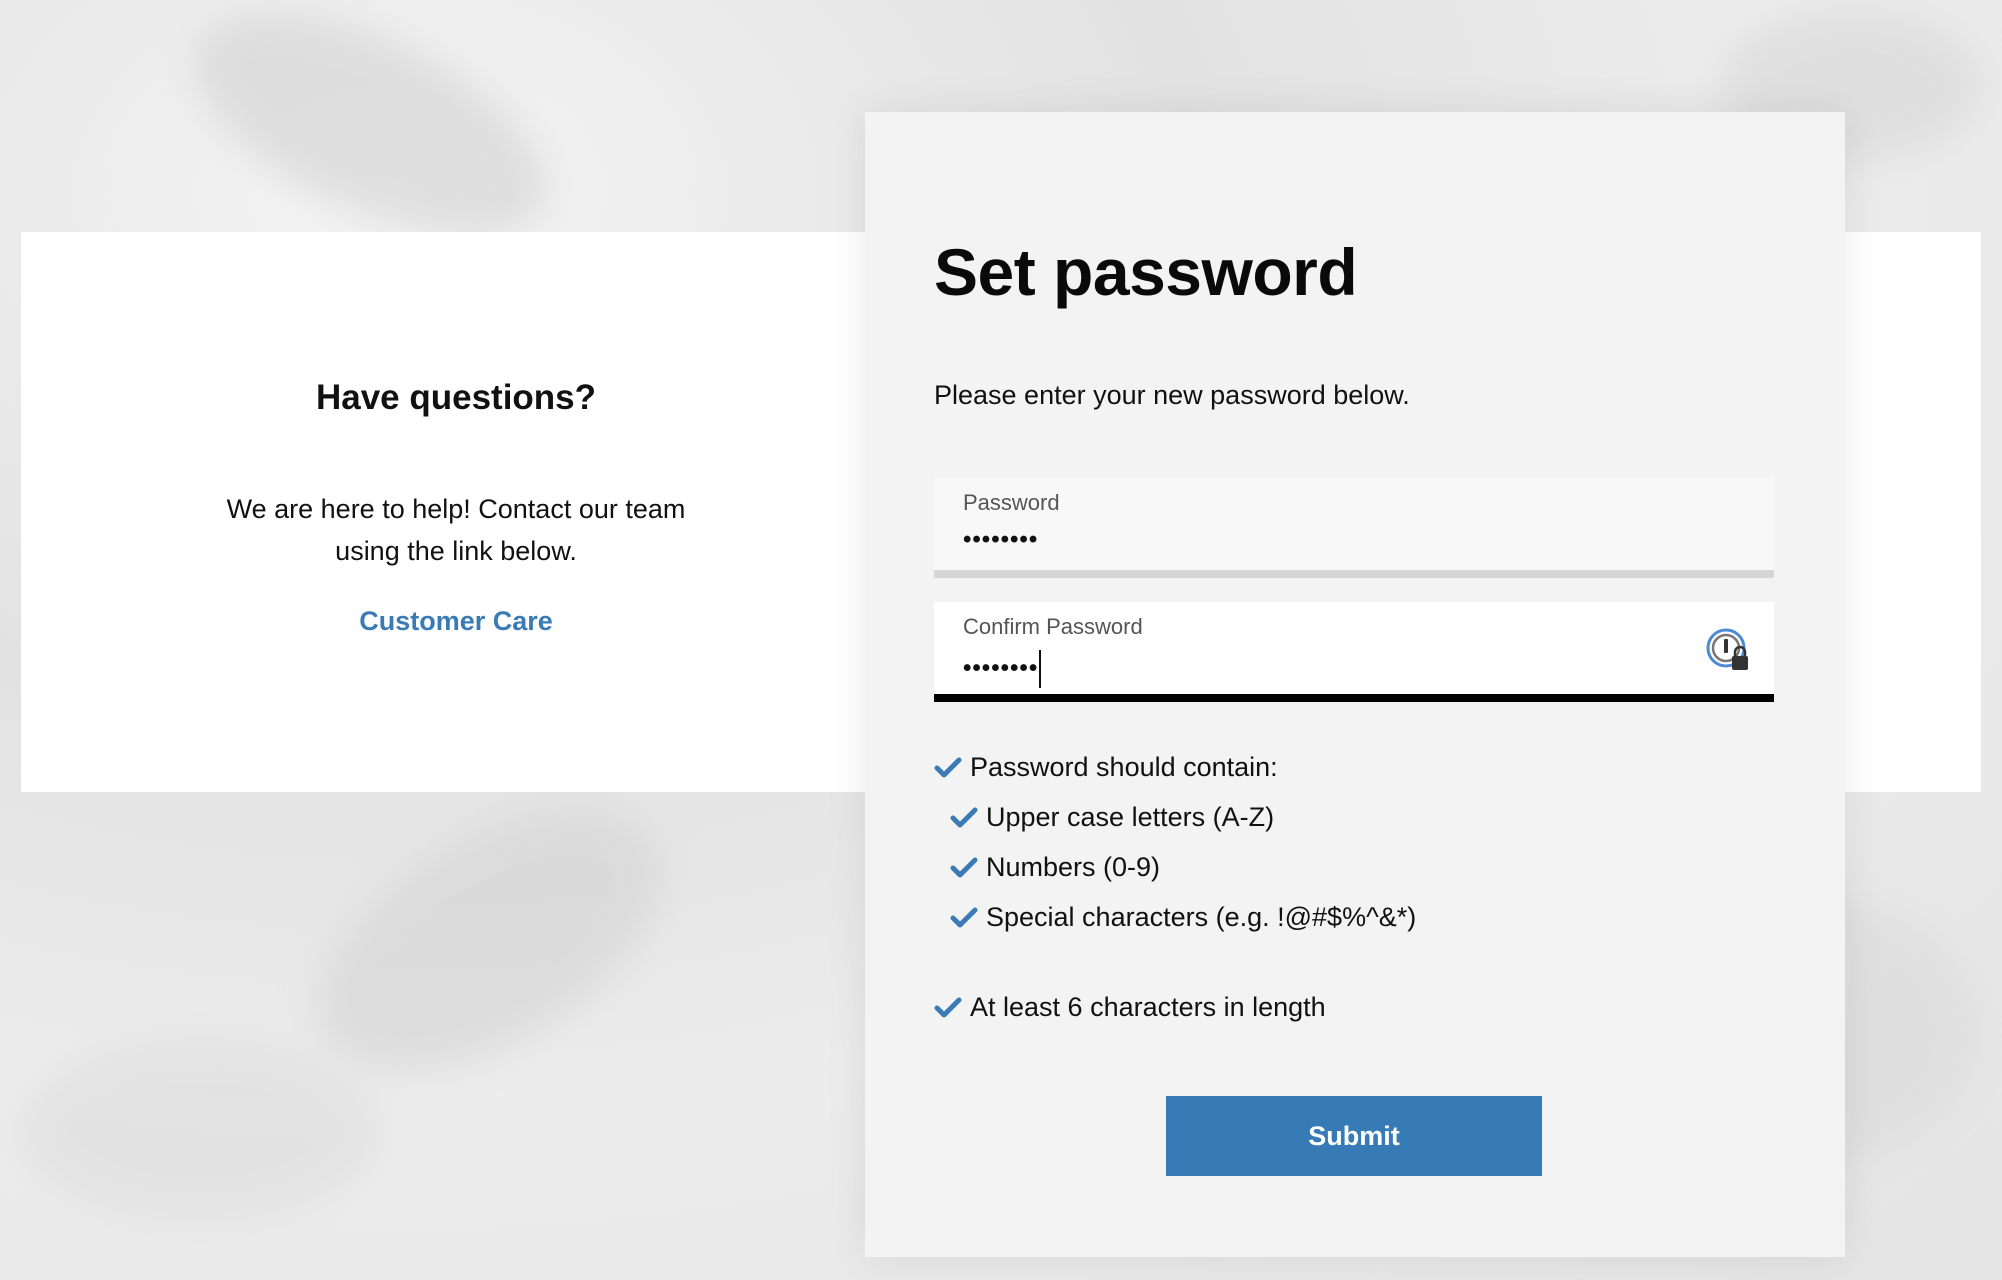  What do you see at coordinates (1124, 767) in the screenshot?
I see `requirement-heading-text: Password should contain:` at bounding box center [1124, 767].